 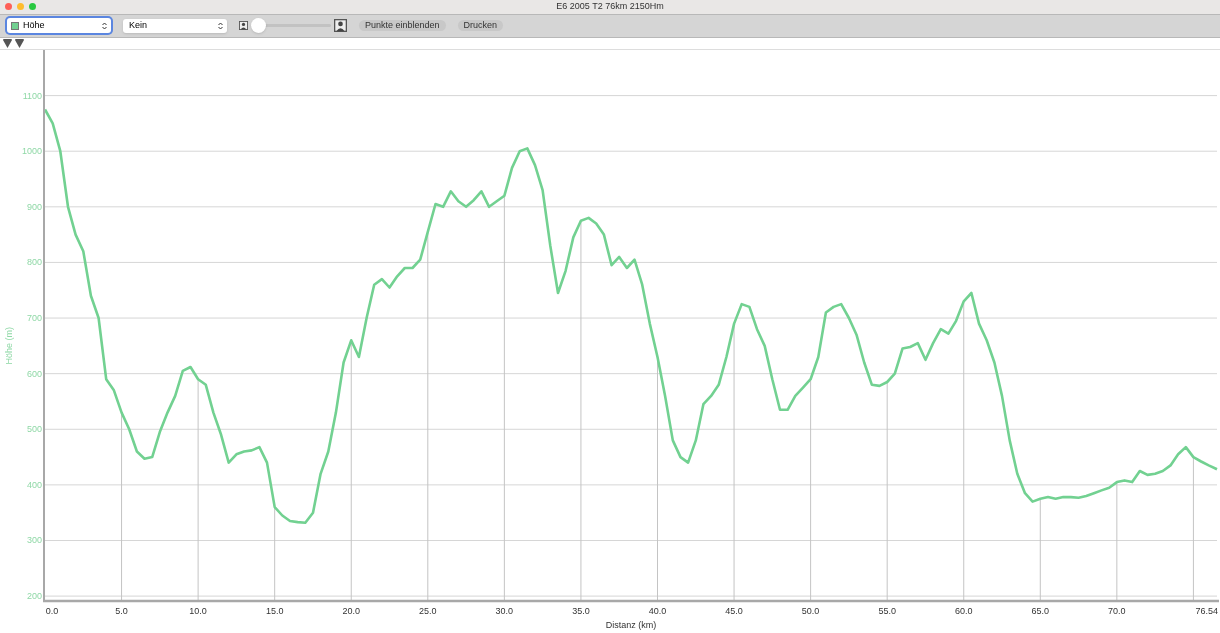 I want to click on x-tick-label: 76.54, so click(x=1206, y=611).